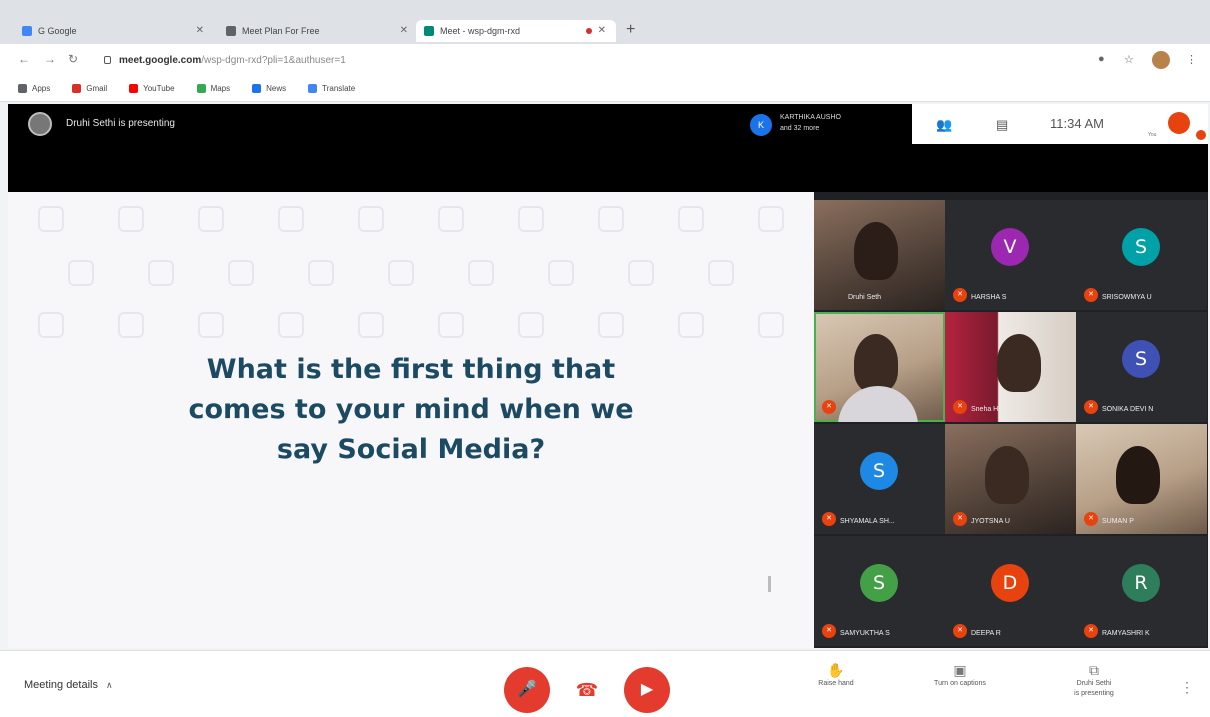 This screenshot has width=1210, height=717. I want to click on tab-title: Meet Plan For Free, so click(281, 31).